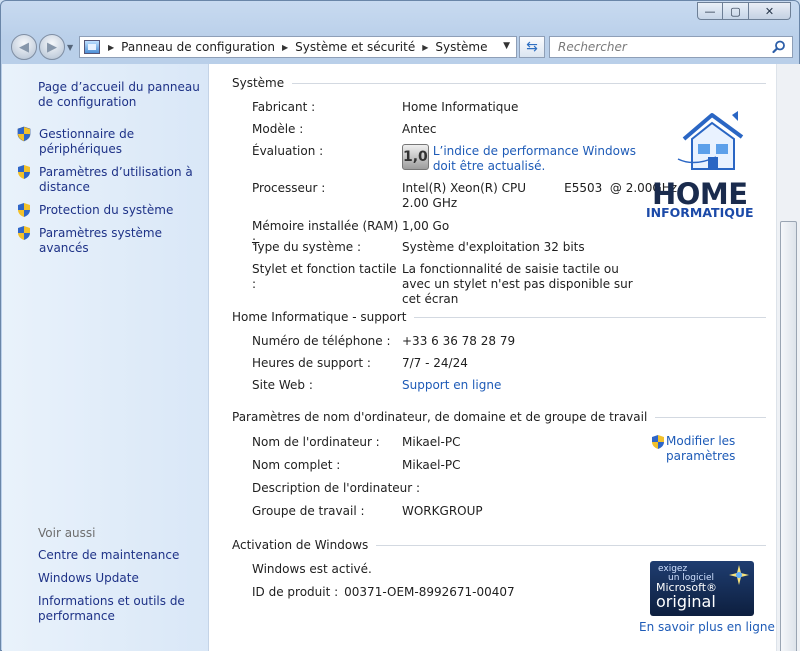 This screenshot has height=651, width=800. I want to click on website-row: Site Web : Support en ligne, so click(502, 385).